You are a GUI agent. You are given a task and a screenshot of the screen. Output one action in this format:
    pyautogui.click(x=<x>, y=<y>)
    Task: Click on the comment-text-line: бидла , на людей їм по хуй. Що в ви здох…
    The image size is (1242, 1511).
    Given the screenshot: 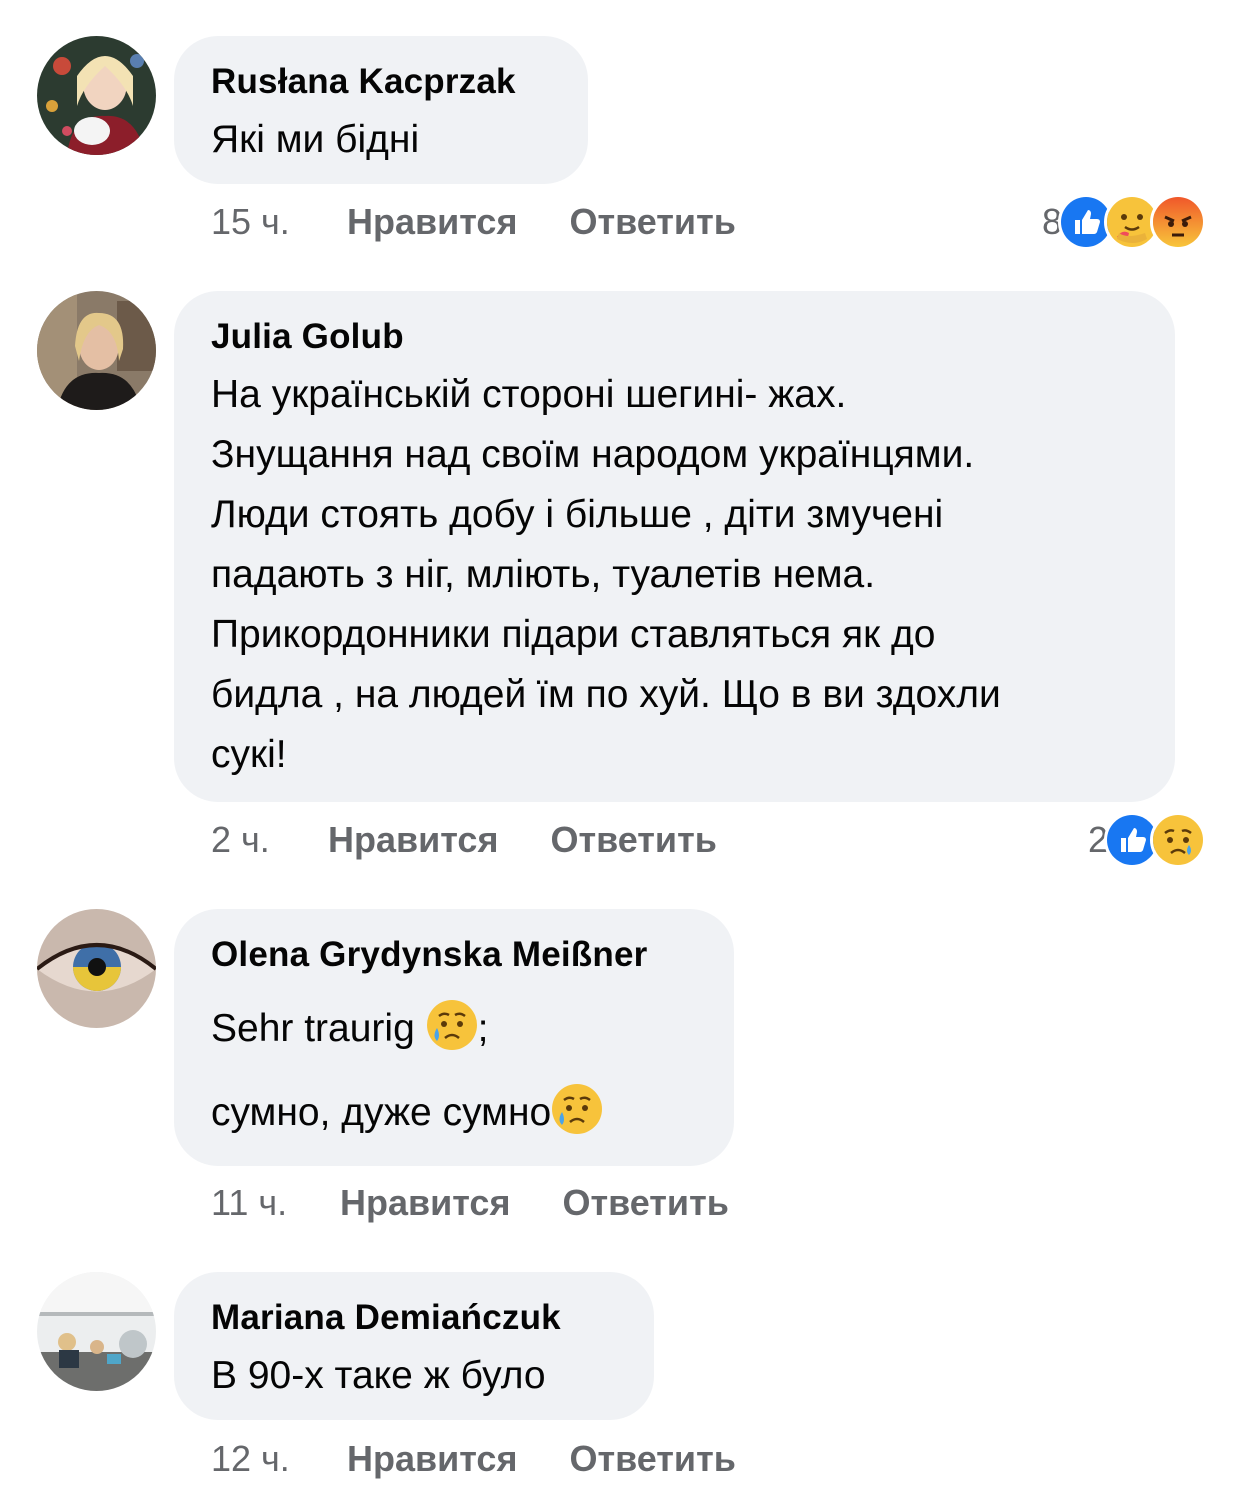 What is the action you would take?
    pyautogui.click(x=606, y=694)
    